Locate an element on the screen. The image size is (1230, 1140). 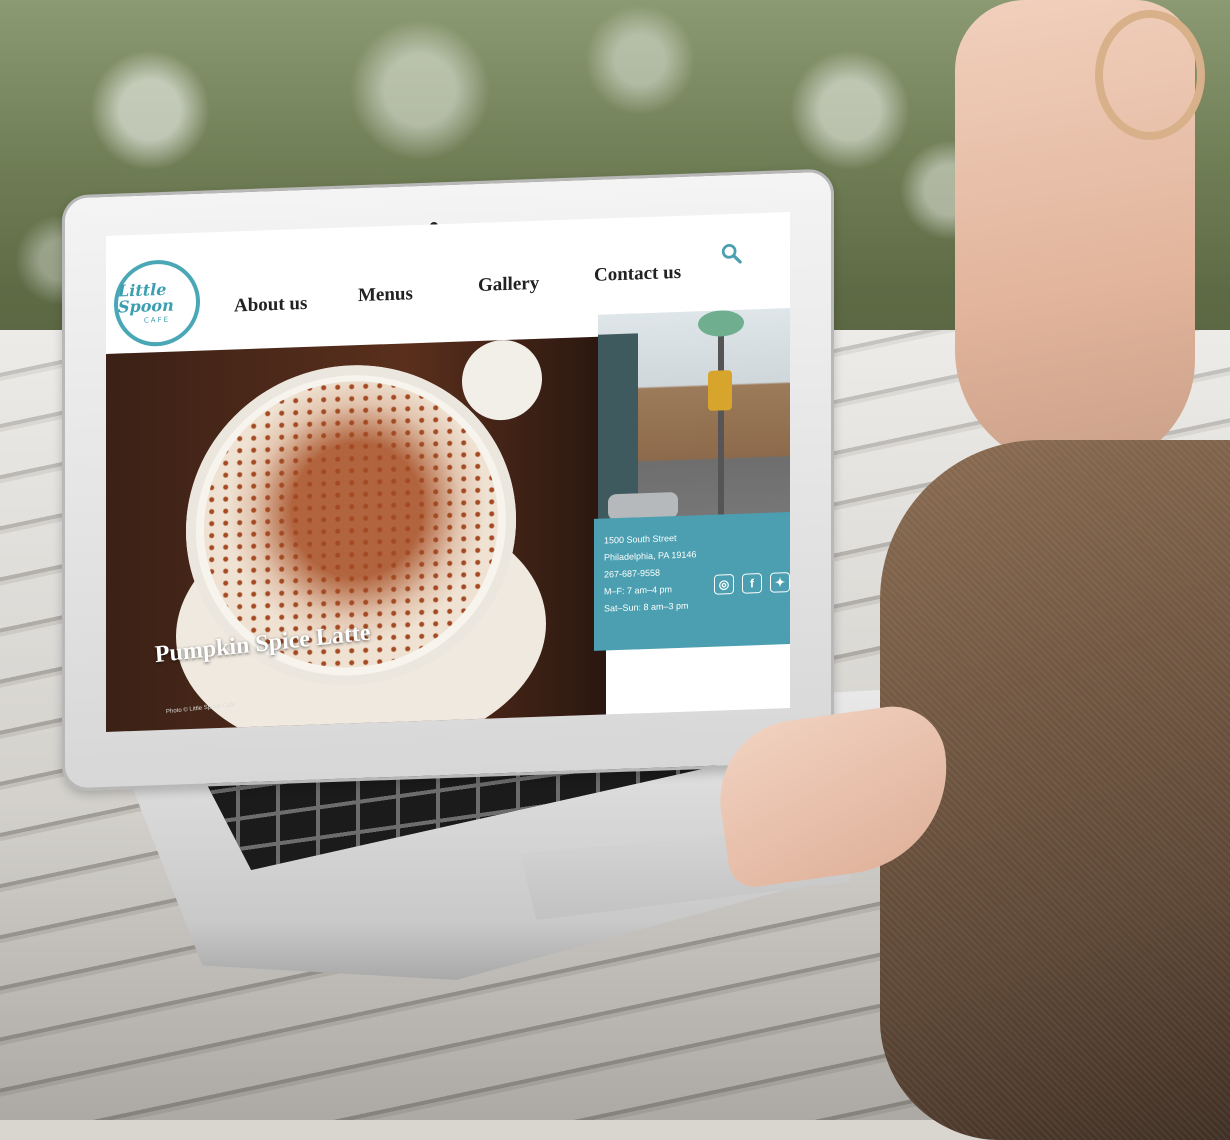
earring is located at coordinates (1150, 75).